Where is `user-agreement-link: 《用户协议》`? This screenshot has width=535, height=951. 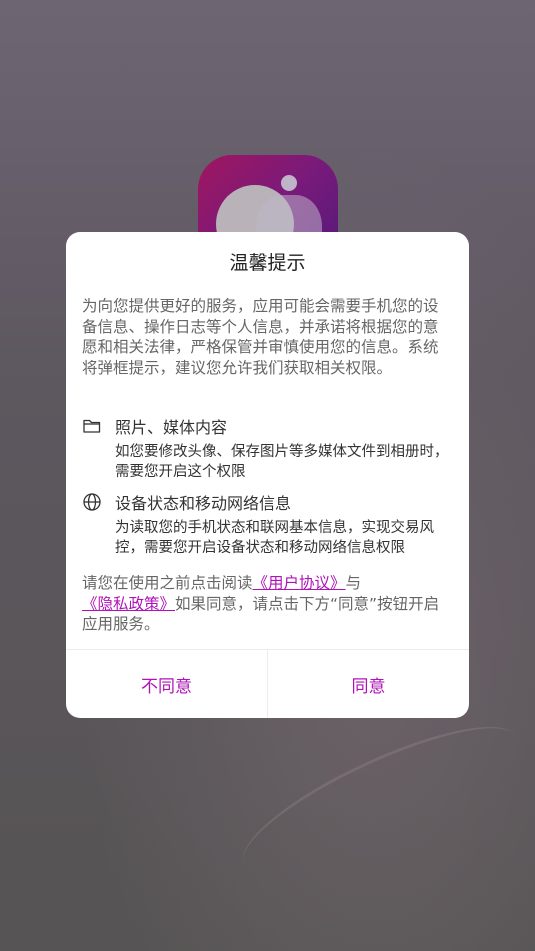
user-agreement-link: 《用户协议》 is located at coordinates (299, 583).